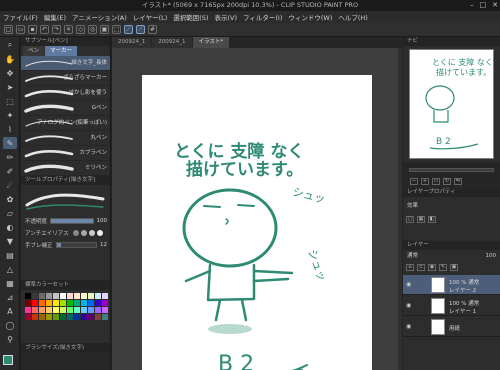 This screenshot has height=370, width=500. I want to click on antialias-mid-icon, so click(91, 233).